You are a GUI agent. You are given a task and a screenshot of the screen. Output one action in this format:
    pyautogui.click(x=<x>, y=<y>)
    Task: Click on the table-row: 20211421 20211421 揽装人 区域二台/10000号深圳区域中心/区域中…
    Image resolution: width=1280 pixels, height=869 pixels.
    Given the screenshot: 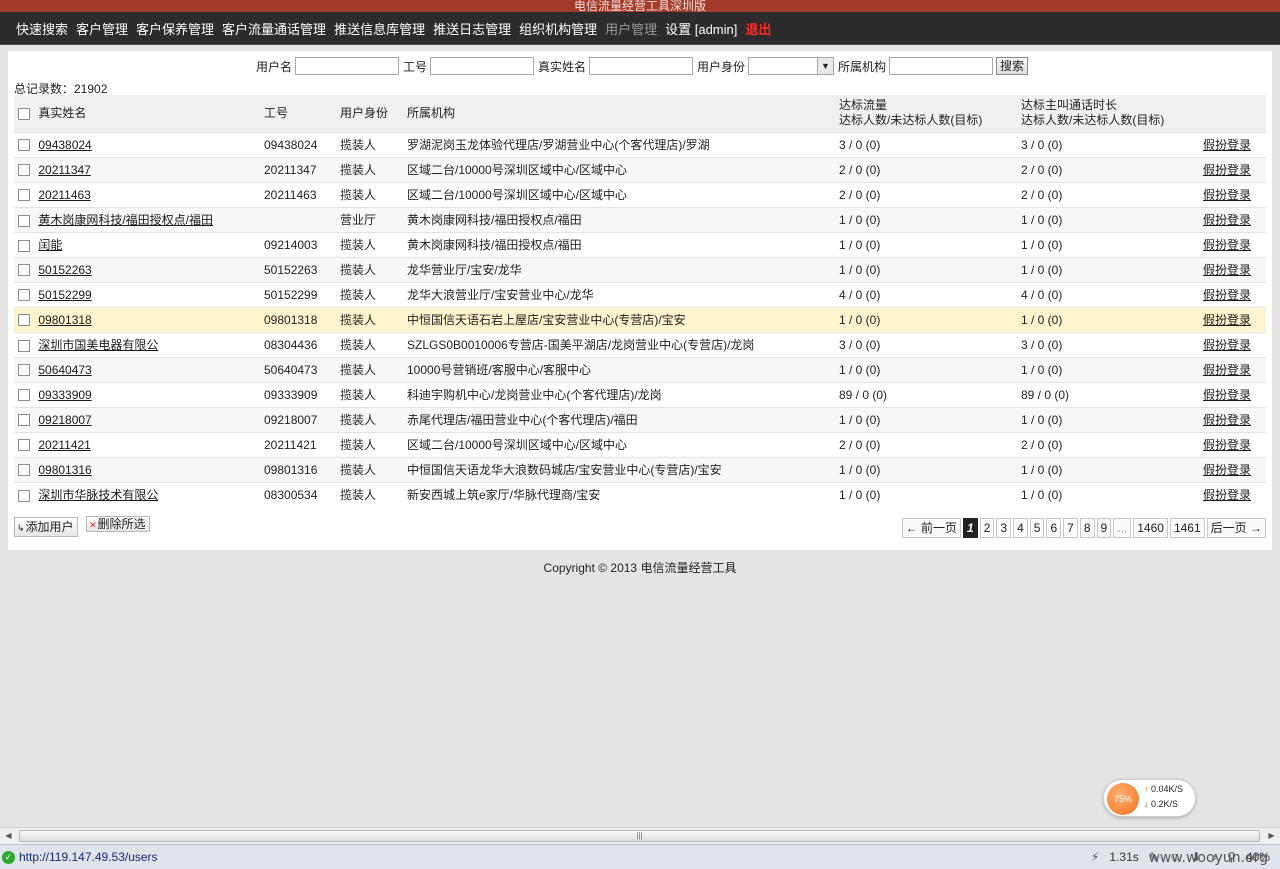 What is the action you would take?
    pyautogui.click(x=640, y=444)
    